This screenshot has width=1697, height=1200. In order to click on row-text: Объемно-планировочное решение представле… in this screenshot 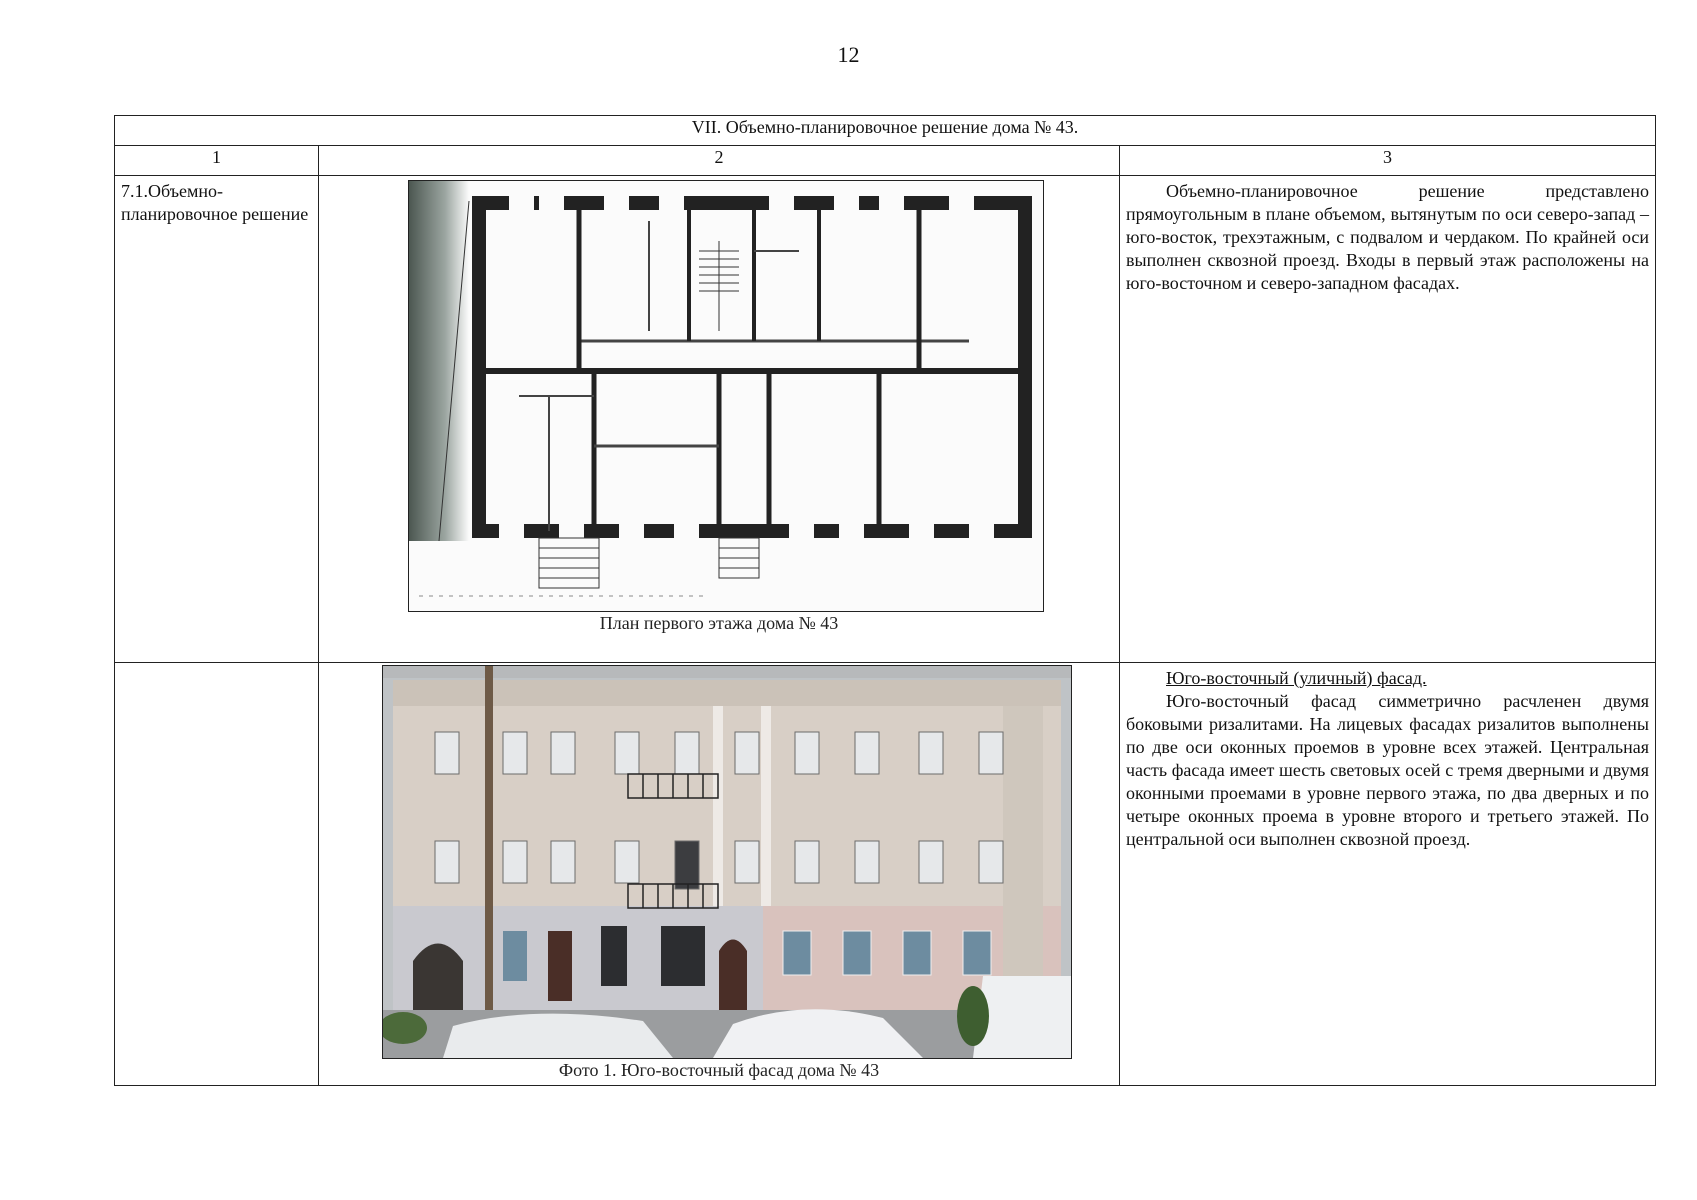, I will do `click(1388, 237)`.